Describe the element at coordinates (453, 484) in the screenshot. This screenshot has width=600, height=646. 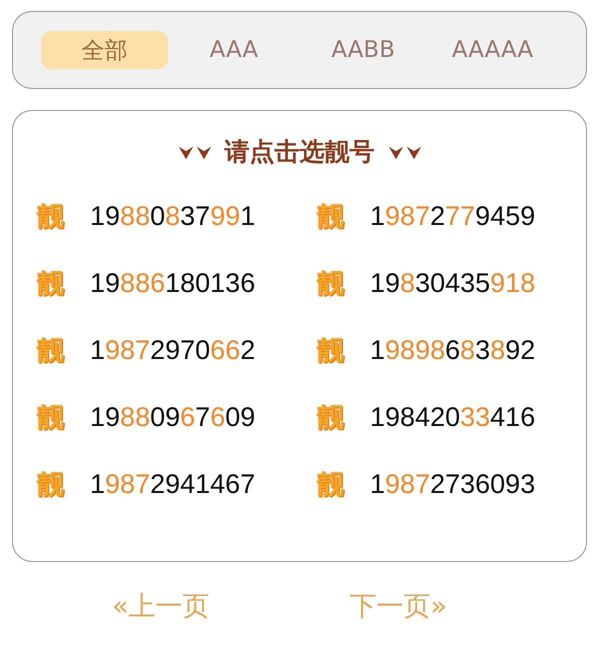
I see `phone-number: 19872736093` at that location.